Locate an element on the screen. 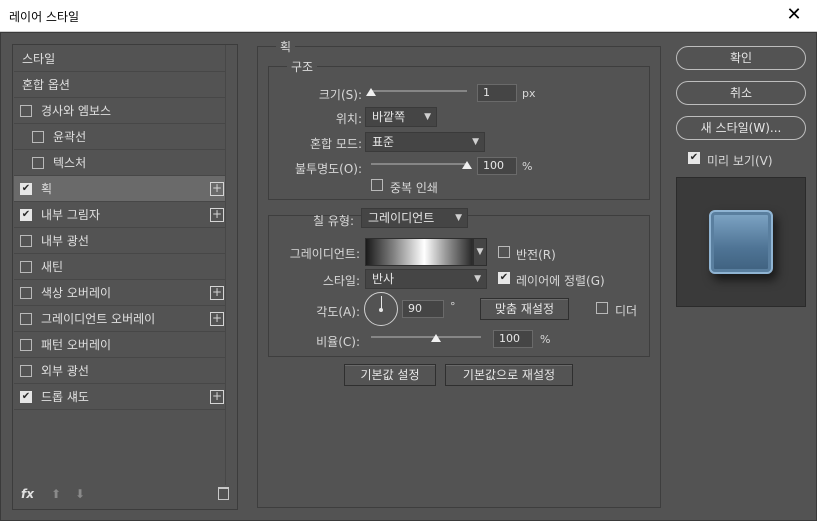 Image resolution: width=817 pixels, height=521 pixels. style-value: 반사 is located at coordinates (383, 279).